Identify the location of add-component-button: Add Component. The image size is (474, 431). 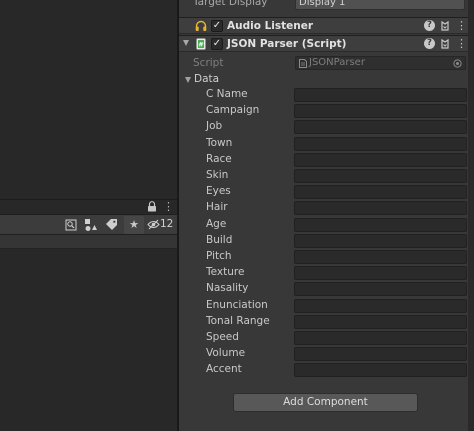
(325, 402).